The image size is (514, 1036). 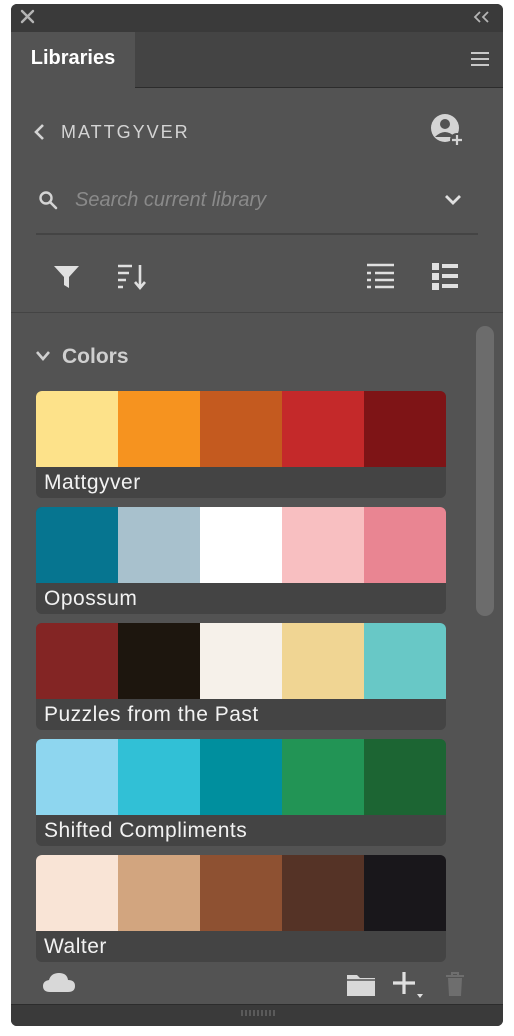 What do you see at coordinates (91, 598) in the screenshot?
I see `theme-name: Opossum` at bounding box center [91, 598].